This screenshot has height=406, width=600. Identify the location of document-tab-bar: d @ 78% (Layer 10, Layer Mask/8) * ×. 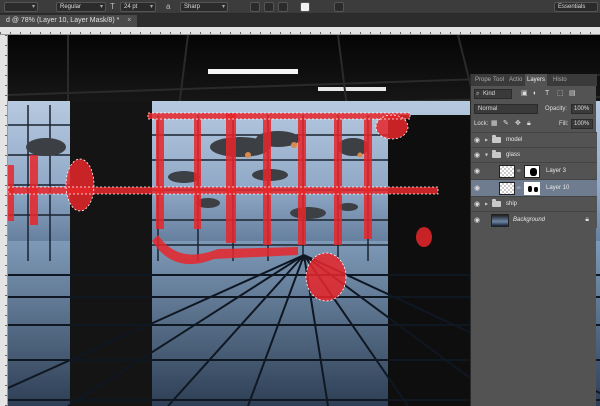
(300, 20).